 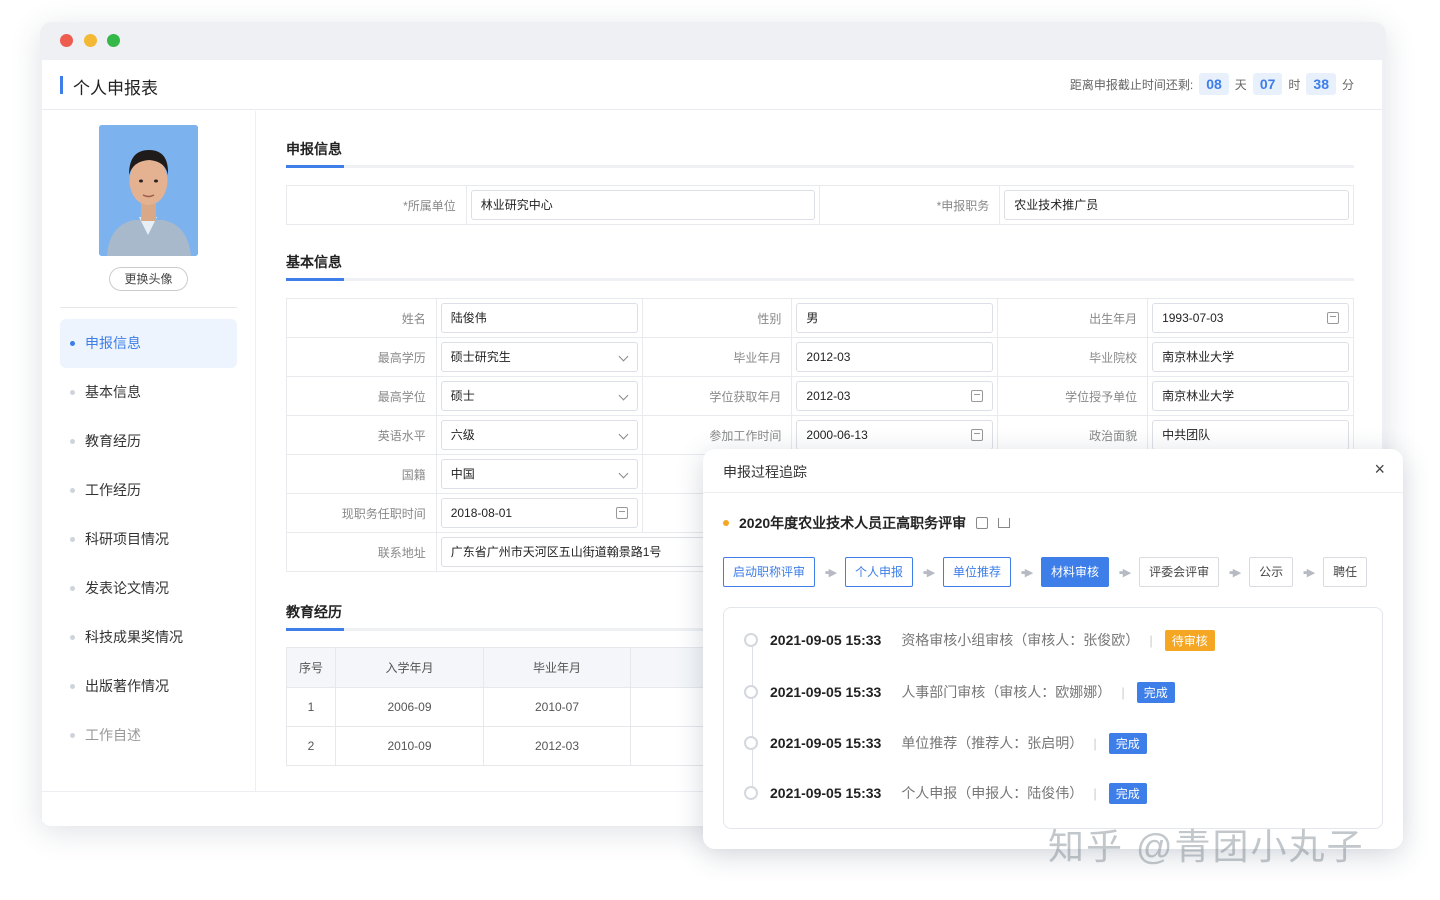 I want to click on name-field: 陆俊伟, so click(x=539, y=318).